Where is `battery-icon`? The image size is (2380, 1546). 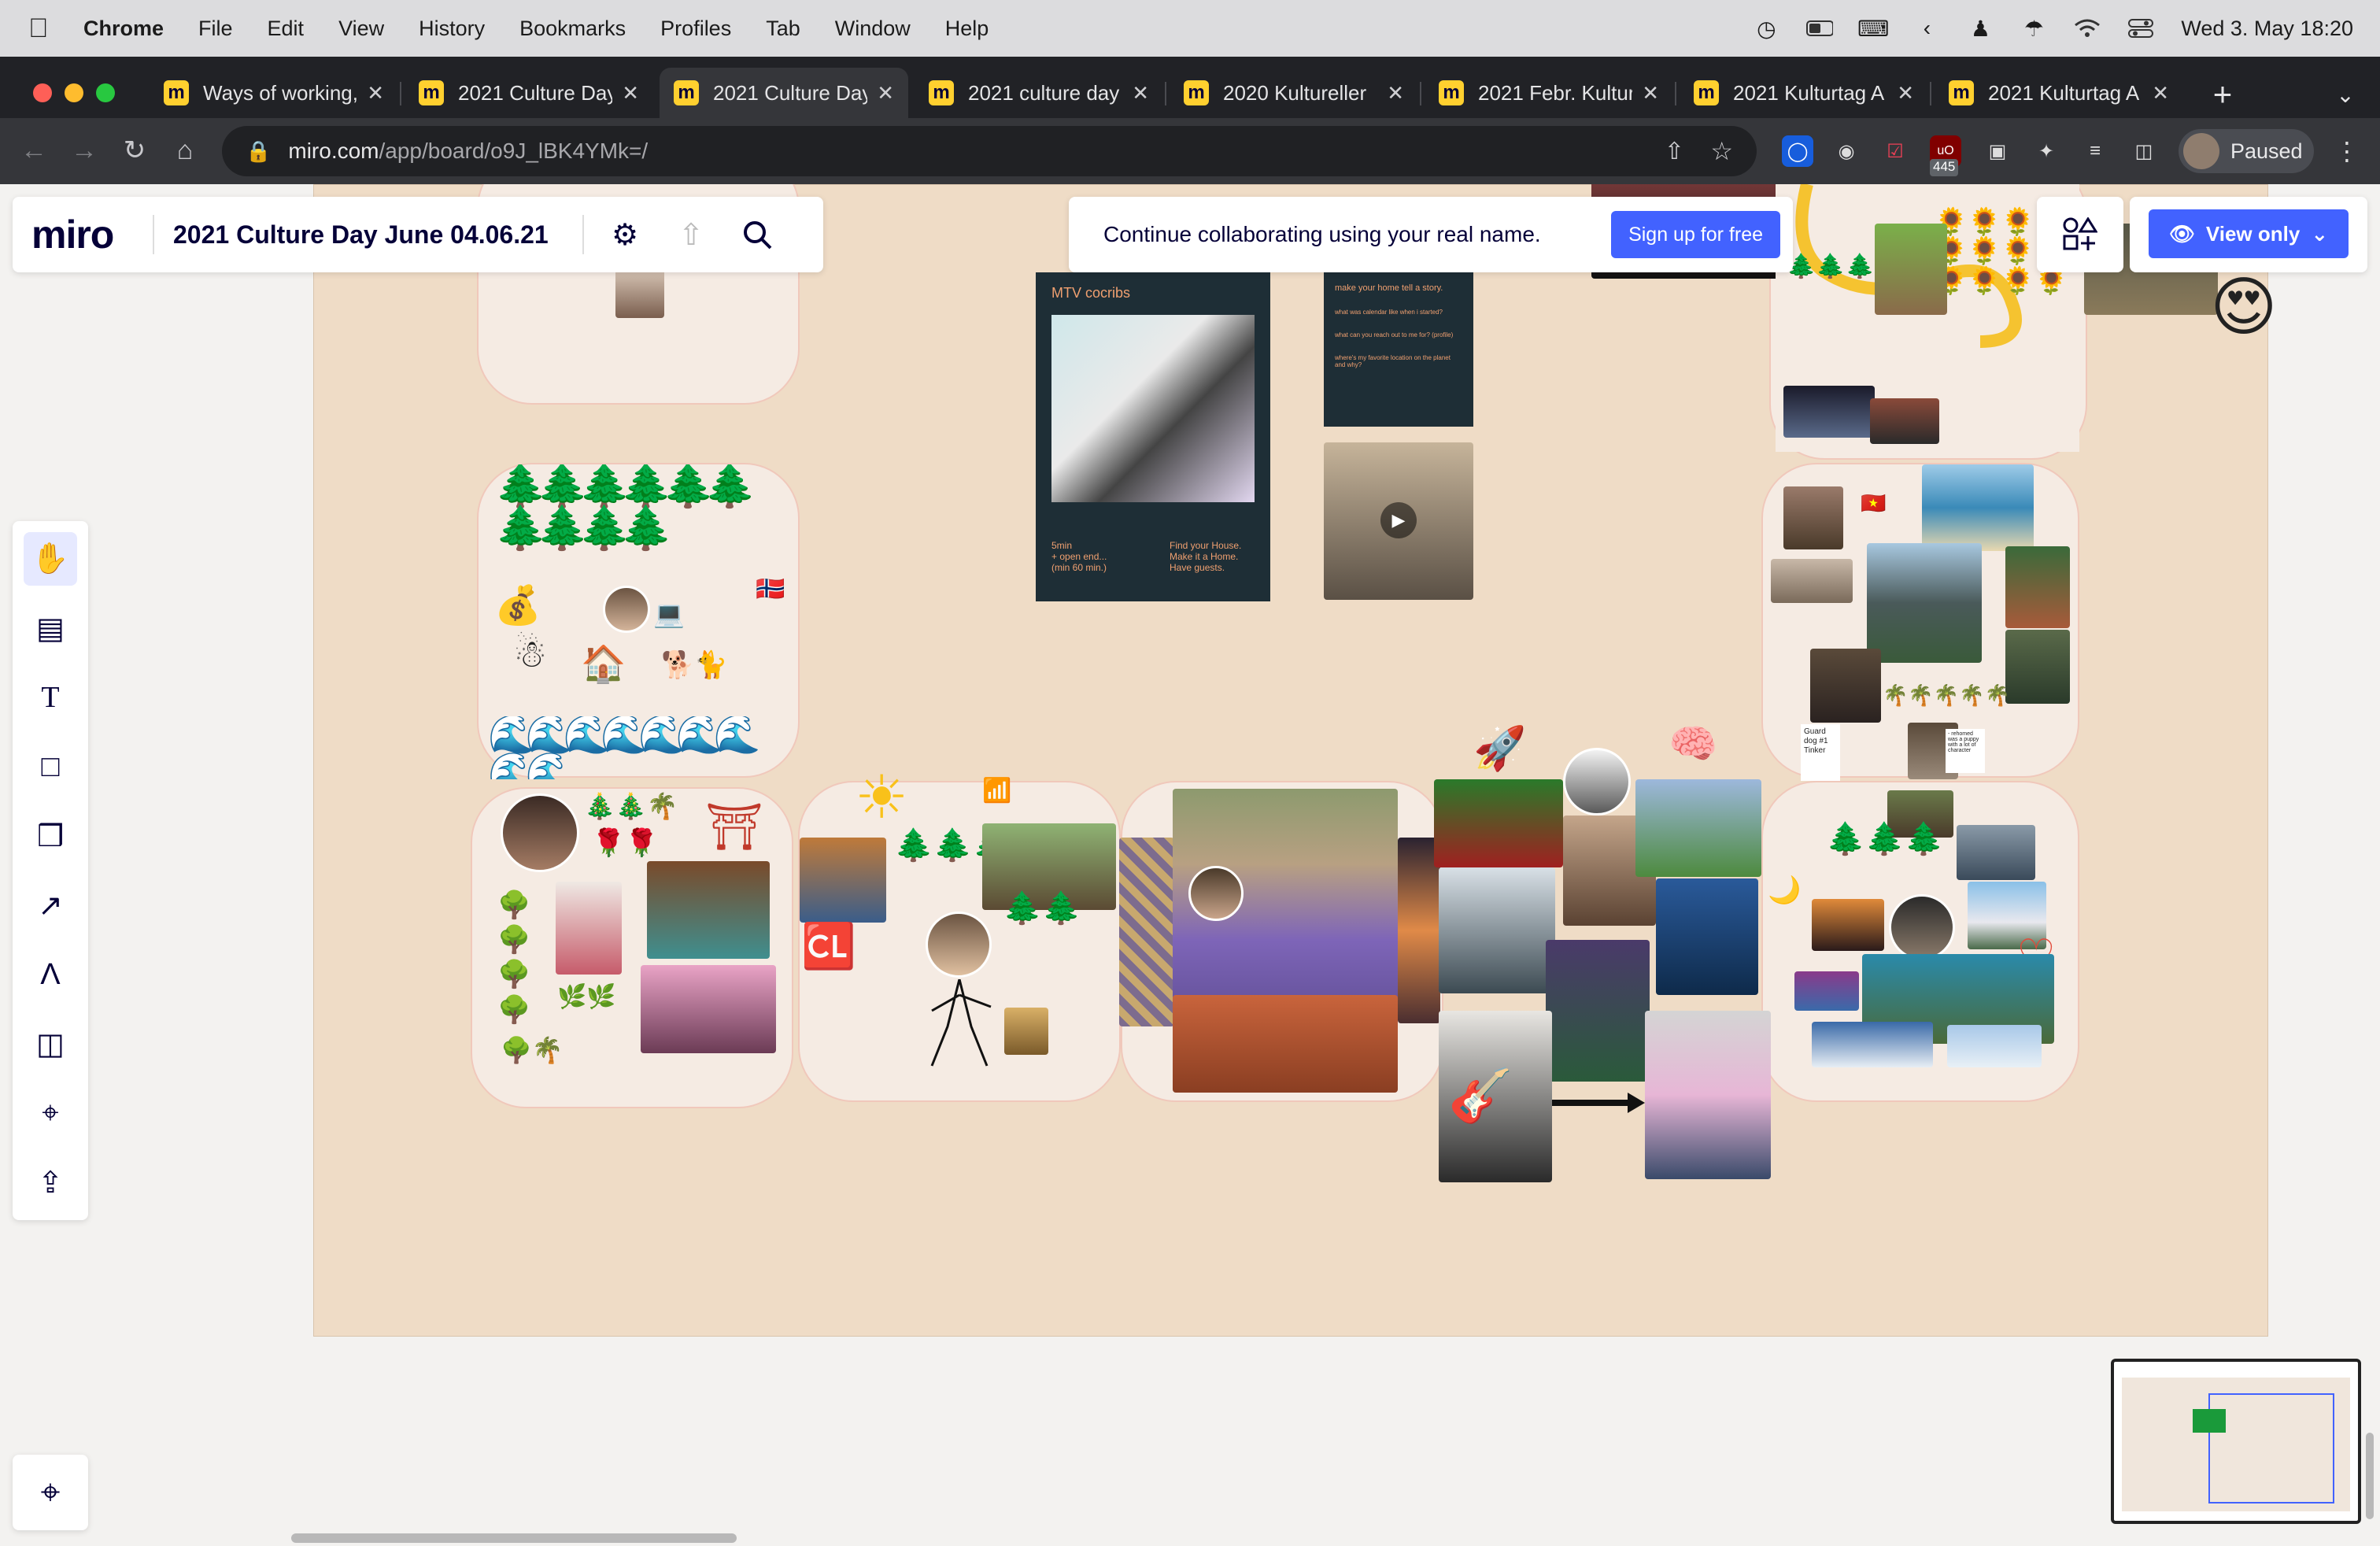 battery-icon is located at coordinates (1820, 28).